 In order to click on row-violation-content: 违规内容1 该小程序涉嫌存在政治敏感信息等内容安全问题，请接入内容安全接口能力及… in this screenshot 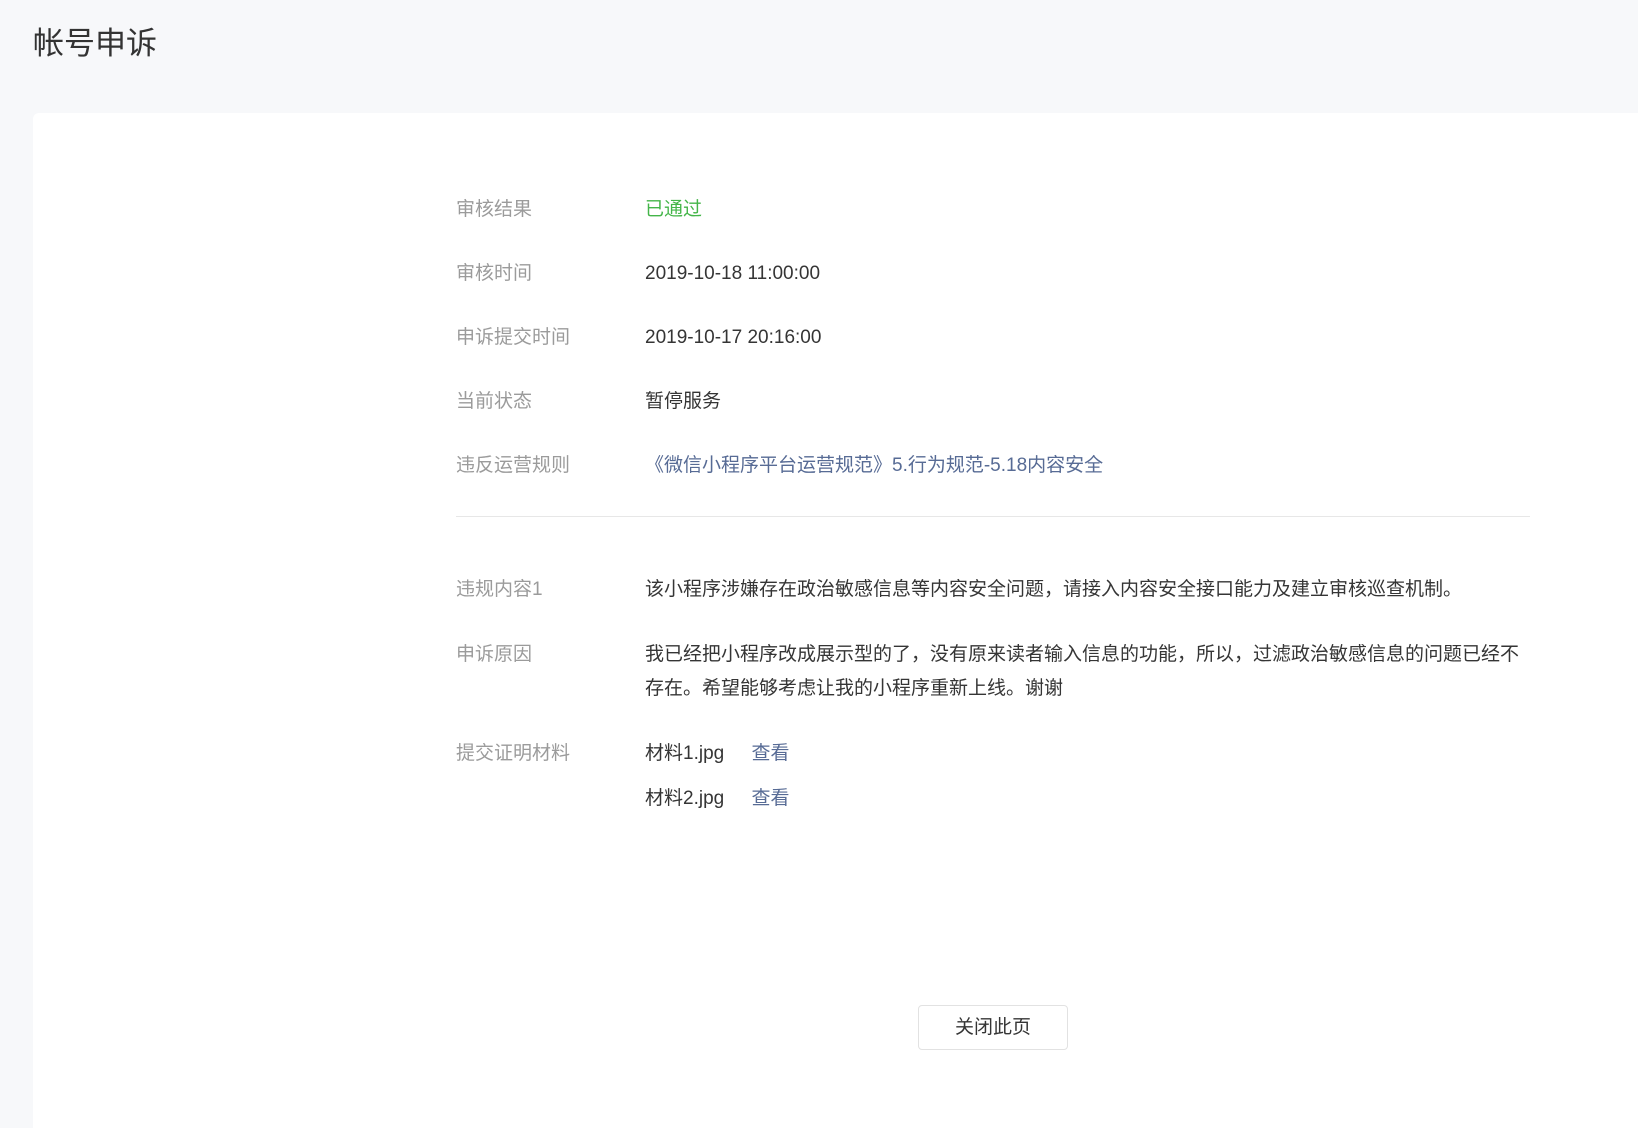, I will do `click(993, 590)`.